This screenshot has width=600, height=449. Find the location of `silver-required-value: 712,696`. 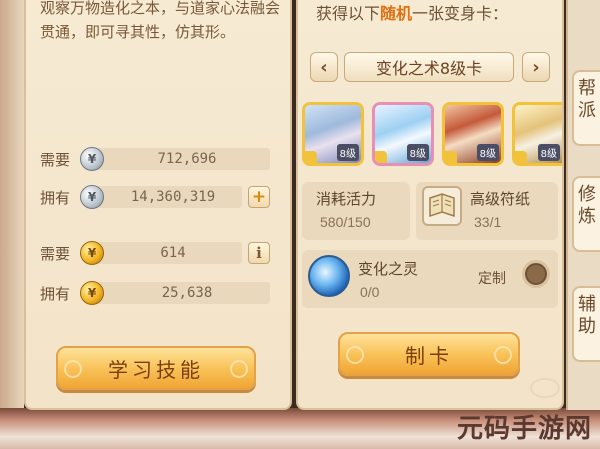

silver-required-value: 712,696 is located at coordinates (183, 159).